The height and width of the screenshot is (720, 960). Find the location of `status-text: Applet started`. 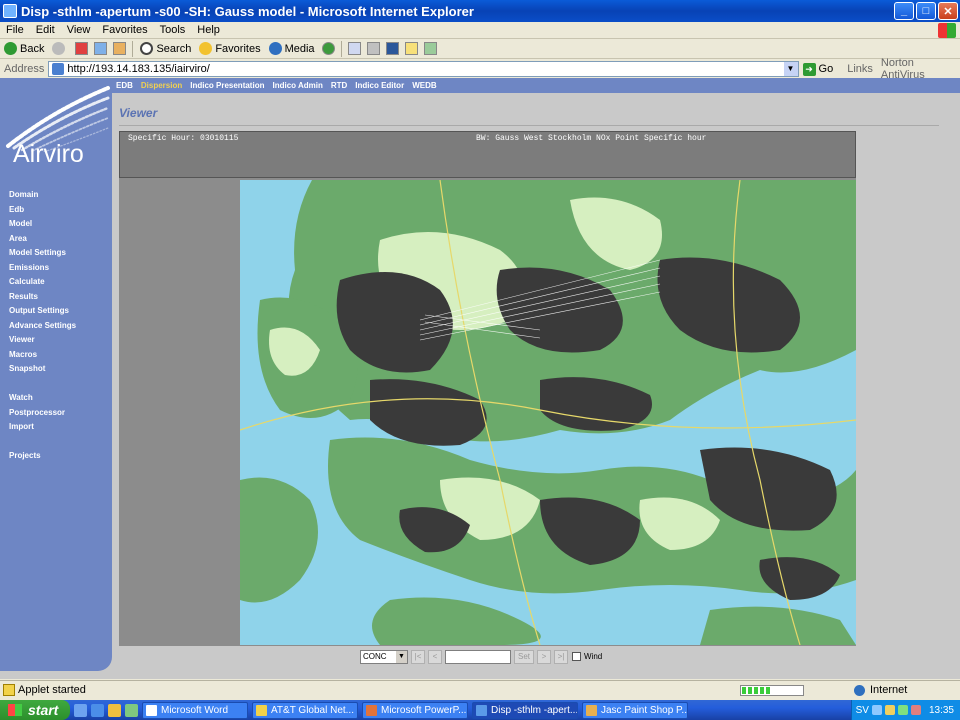

status-text: Applet started is located at coordinates (52, 690).